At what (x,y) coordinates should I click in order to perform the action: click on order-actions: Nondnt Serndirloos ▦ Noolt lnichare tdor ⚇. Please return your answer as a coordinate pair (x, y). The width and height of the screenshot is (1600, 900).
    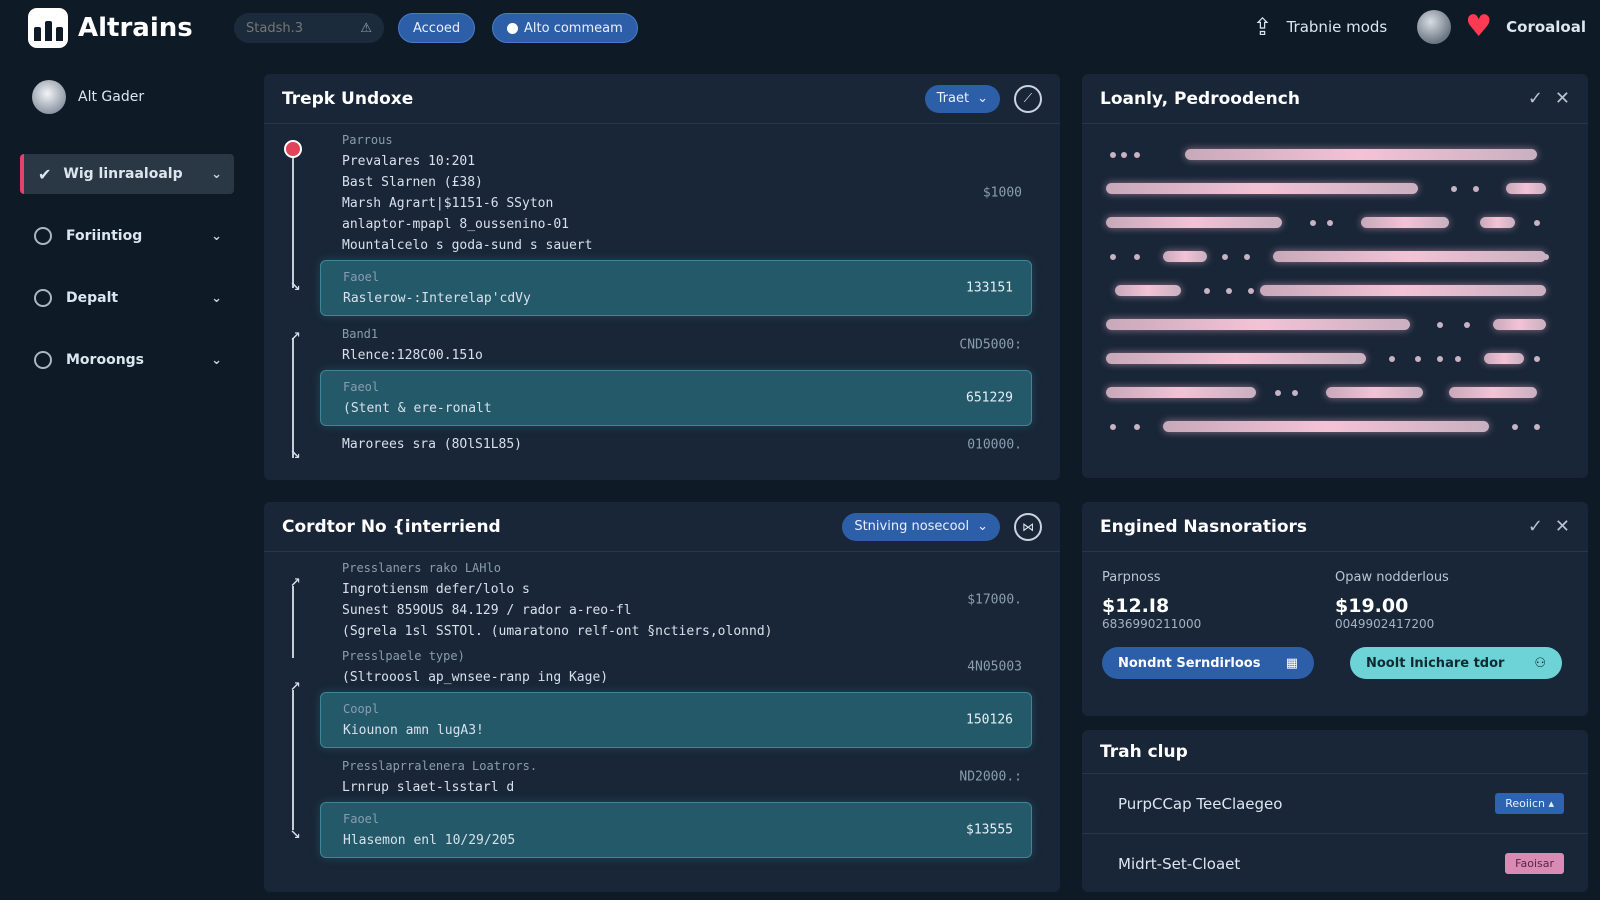
    Looking at the image, I should click on (1335, 663).